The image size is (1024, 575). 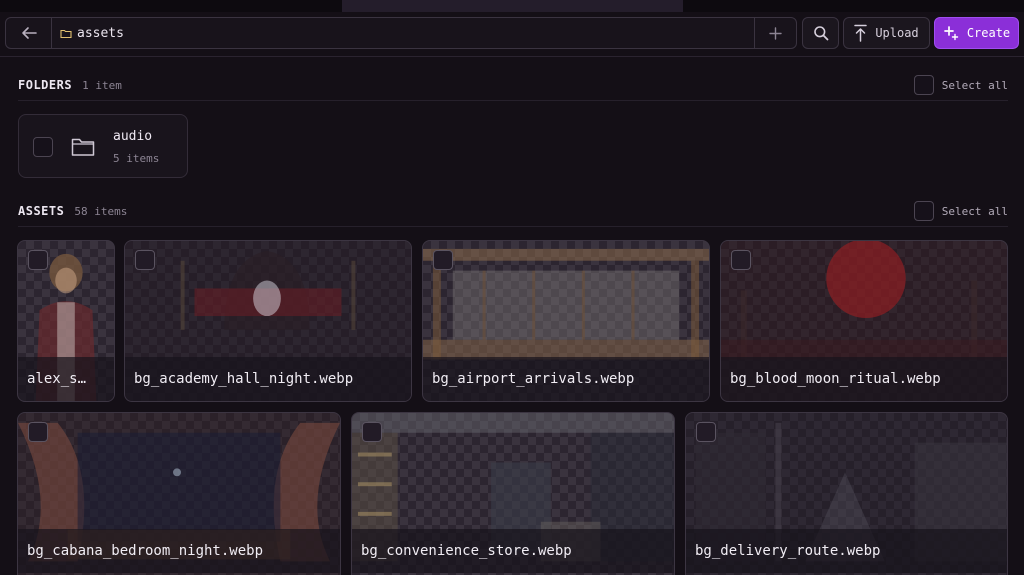 I want to click on back-button, so click(x=29, y=33).